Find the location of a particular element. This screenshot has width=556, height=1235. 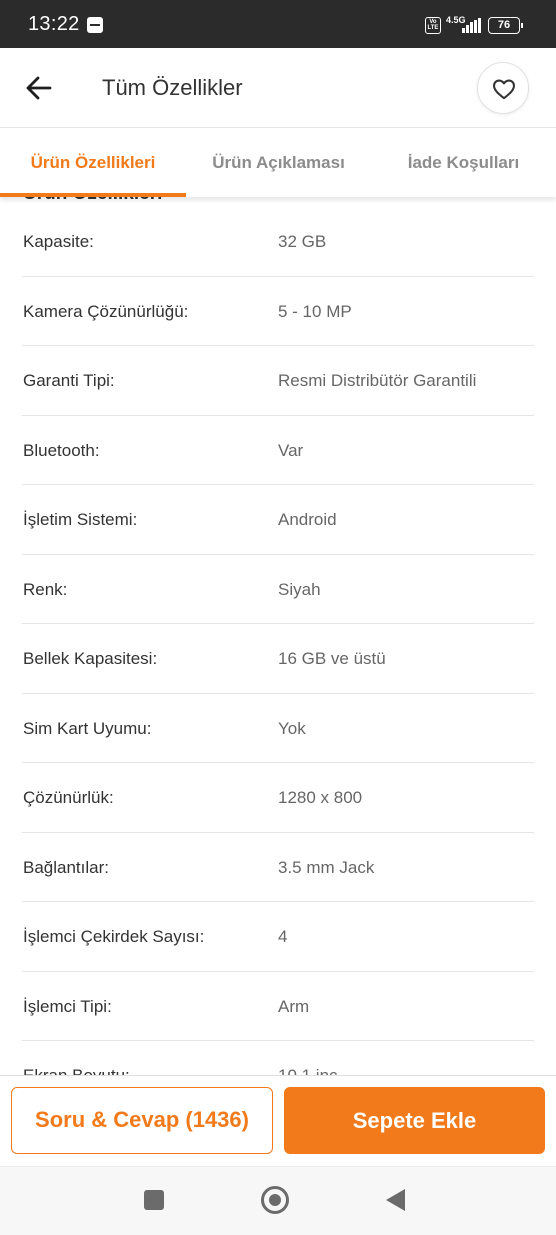

spec-value: Siyah is located at coordinates (299, 589).